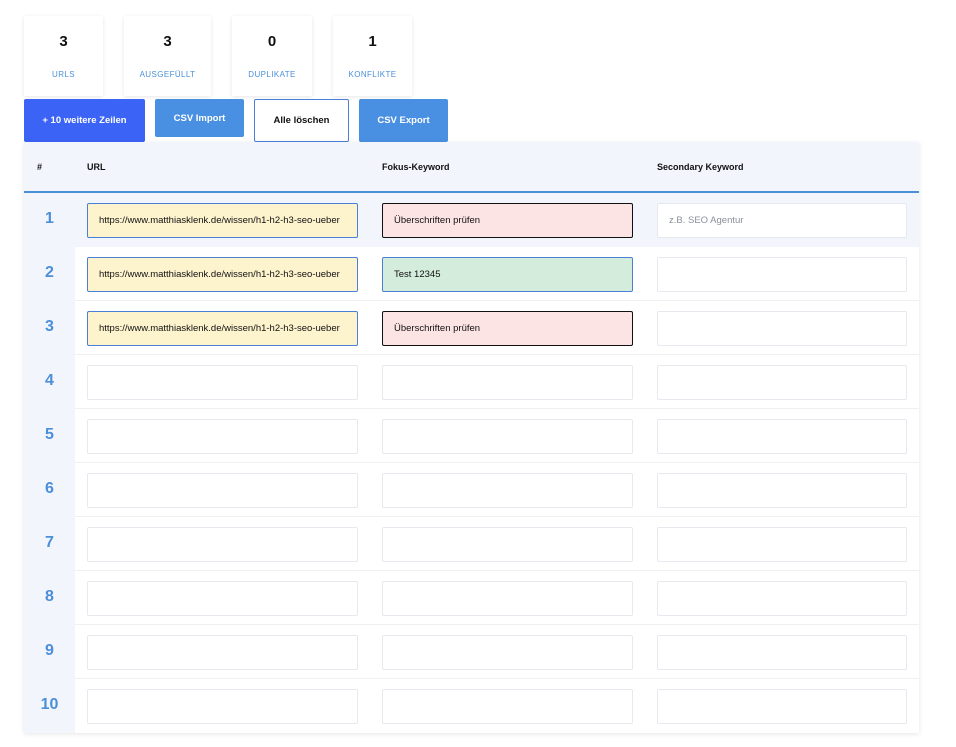  What do you see at coordinates (272, 41) in the screenshot?
I see `stat-value: 0` at bounding box center [272, 41].